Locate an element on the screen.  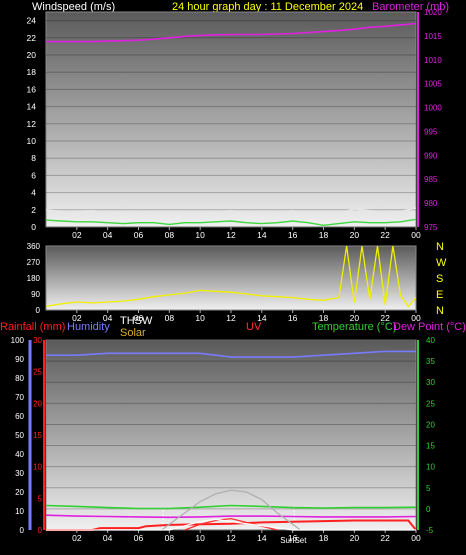
wind-y-tick-label: 20 is located at coordinates (32, 55).